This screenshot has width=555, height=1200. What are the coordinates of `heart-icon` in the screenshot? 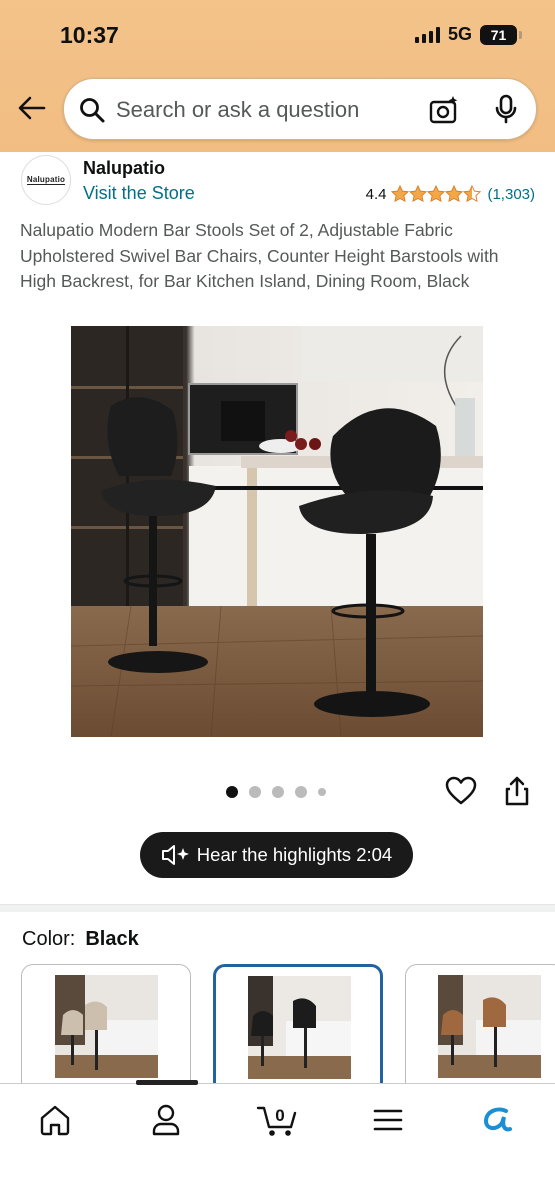 It's located at (461, 791).